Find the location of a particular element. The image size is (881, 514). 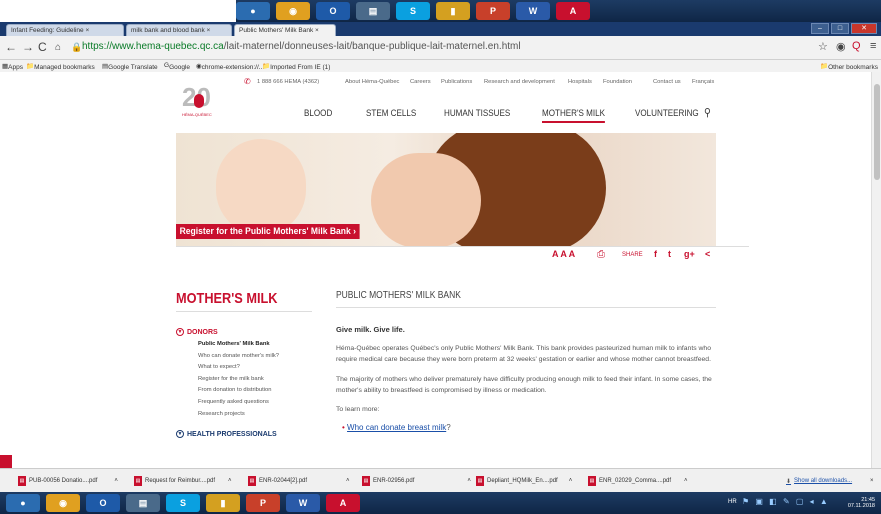

sidebar-item-faq: Frequently asked questions is located at coordinates (257, 403).